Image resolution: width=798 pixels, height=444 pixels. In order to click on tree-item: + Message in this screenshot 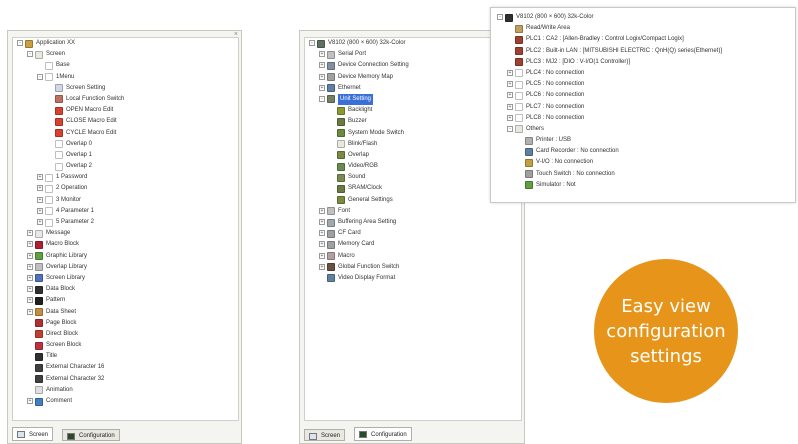, I will do `click(125, 233)`.